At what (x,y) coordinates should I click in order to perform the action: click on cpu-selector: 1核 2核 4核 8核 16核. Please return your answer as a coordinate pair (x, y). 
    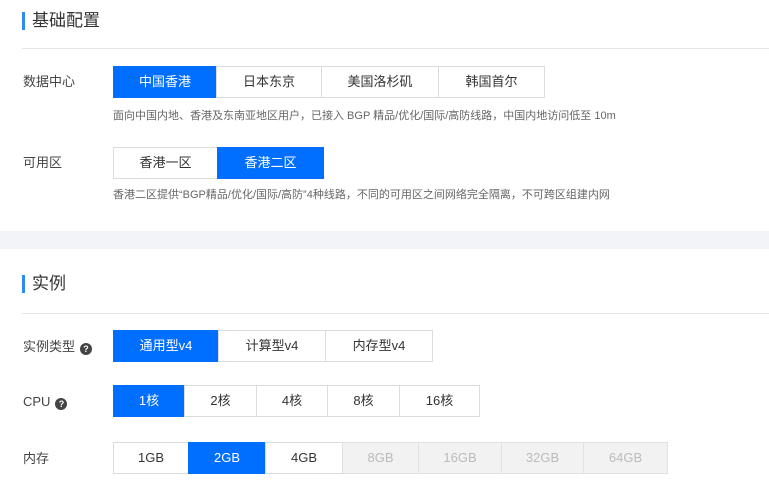
    Looking at the image, I should click on (296, 401).